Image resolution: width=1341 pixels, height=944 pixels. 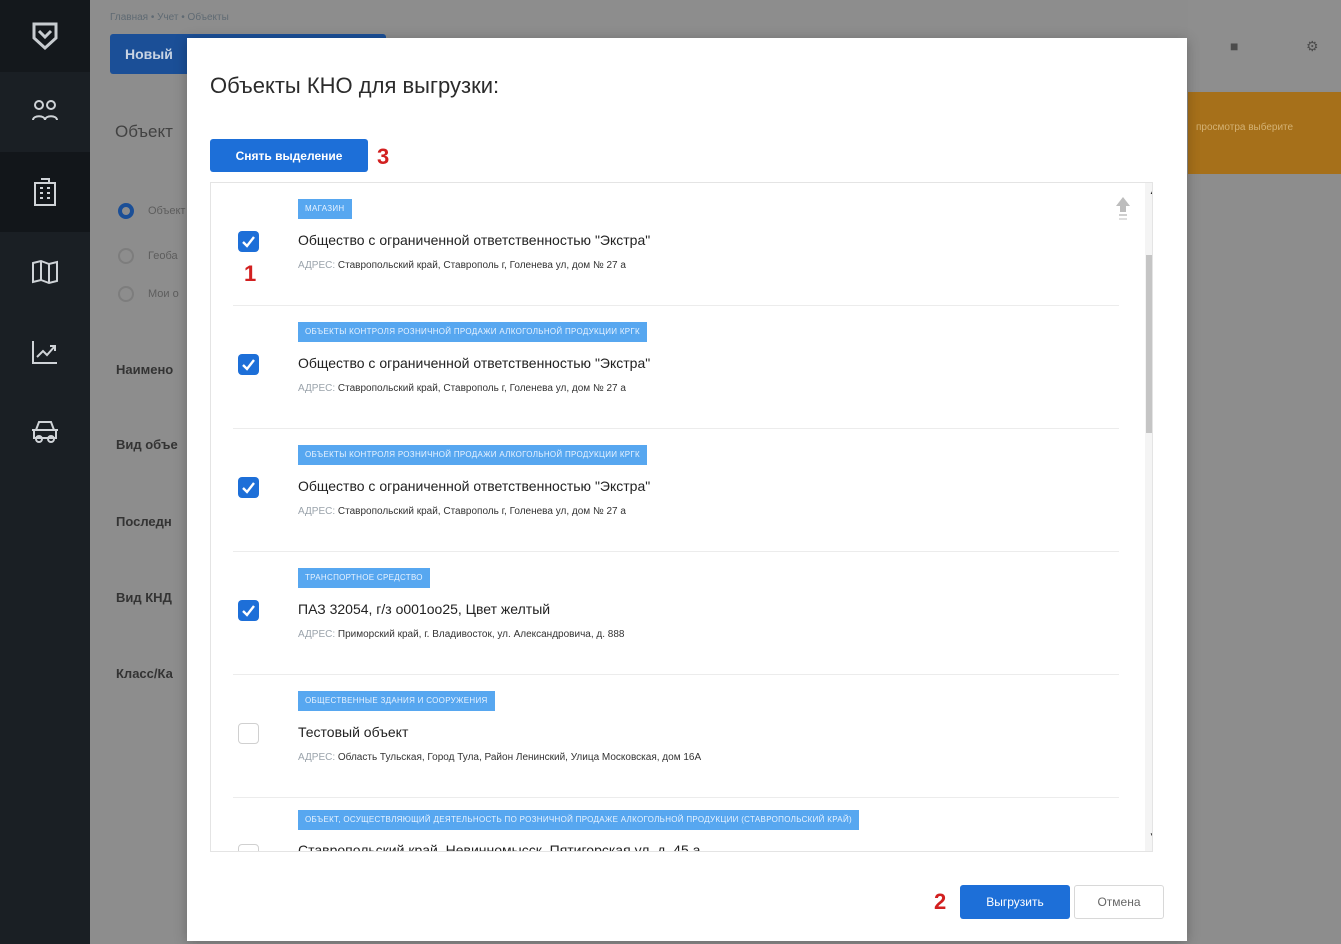 What do you see at coordinates (364, 578) in the screenshot?
I see `category-tag: ТРАНСПОРТНОЕ СРЕДСТВО` at bounding box center [364, 578].